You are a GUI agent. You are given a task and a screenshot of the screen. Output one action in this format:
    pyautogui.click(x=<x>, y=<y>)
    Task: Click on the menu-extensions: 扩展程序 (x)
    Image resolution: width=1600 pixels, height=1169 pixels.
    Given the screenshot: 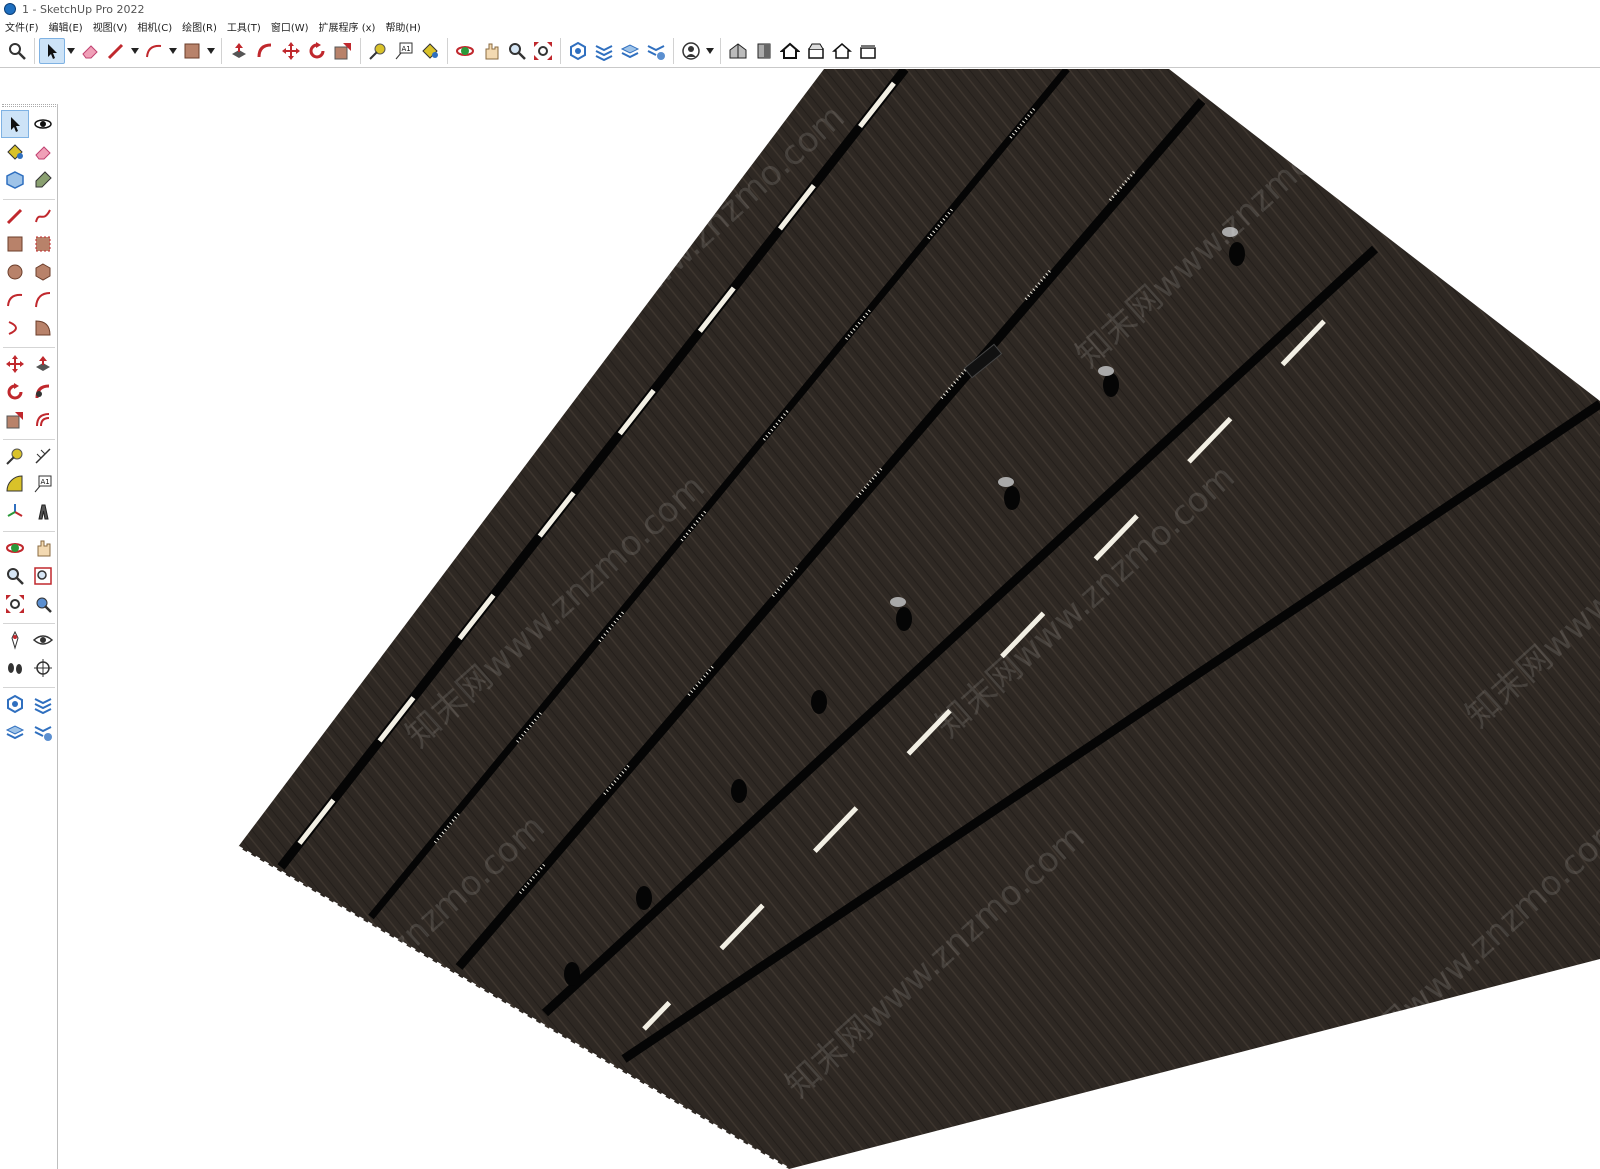 What is the action you would take?
    pyautogui.click(x=347, y=26)
    